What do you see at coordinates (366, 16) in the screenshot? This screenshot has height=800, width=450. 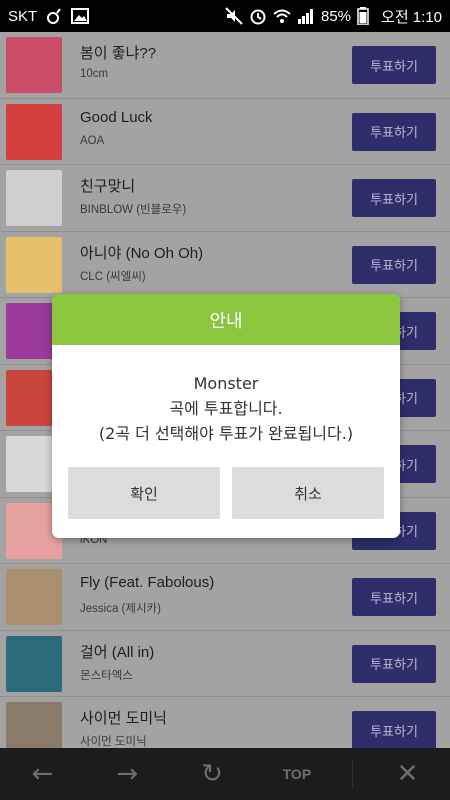 I see `battery-icon` at bounding box center [366, 16].